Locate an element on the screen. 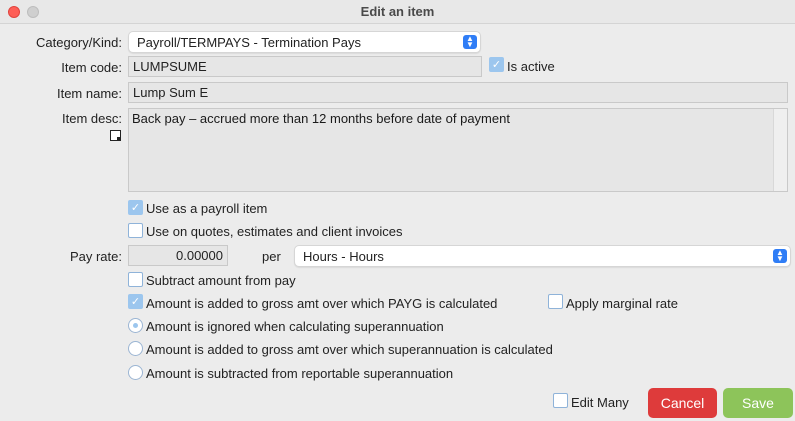  per-label: per is located at coordinates (271, 256).